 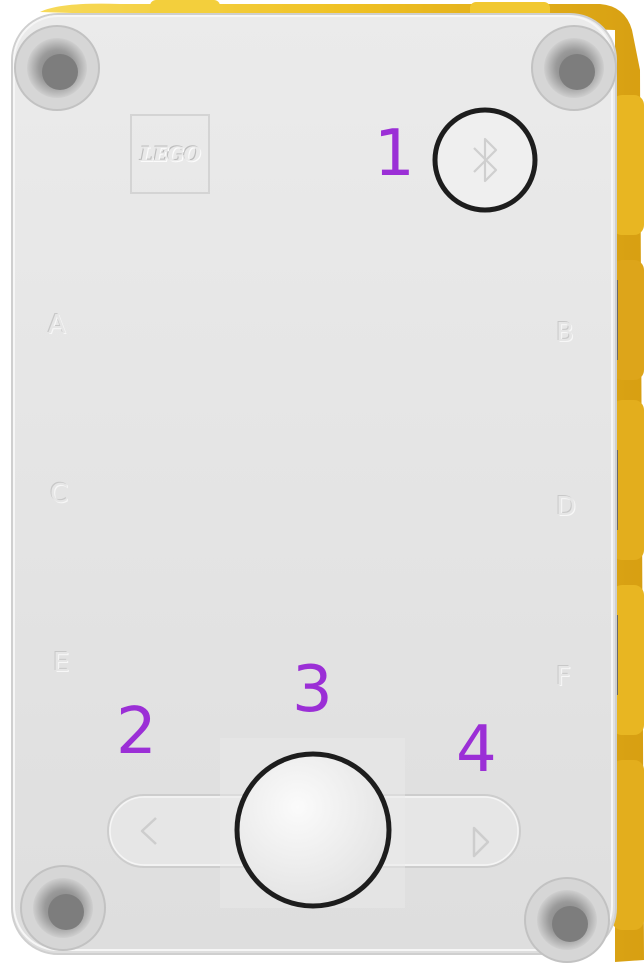 What do you see at coordinates (312, 690) in the screenshot?
I see `callout-3: 3` at bounding box center [312, 690].